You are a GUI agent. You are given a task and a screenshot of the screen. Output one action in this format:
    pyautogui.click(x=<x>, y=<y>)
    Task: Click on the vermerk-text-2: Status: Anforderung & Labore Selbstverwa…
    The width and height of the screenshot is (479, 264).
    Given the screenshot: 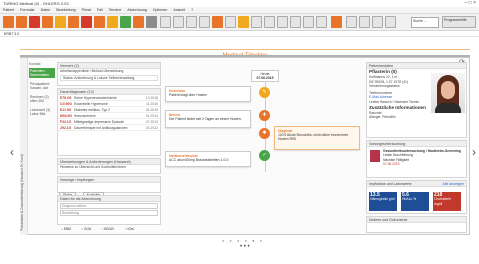 What is the action you would take?
    pyautogui.click(x=109, y=78)
    